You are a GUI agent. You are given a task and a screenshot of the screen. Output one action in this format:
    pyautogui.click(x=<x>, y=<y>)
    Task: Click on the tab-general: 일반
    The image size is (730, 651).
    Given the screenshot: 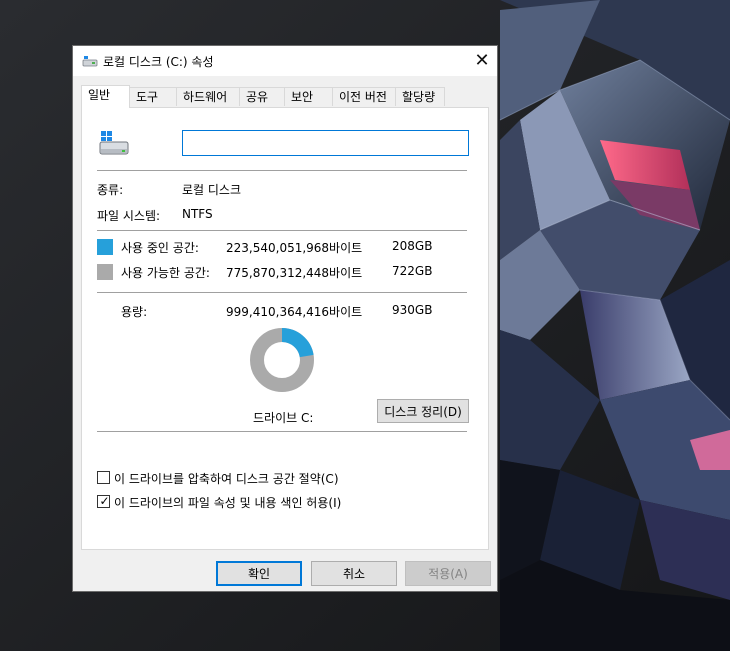 What is the action you would take?
    pyautogui.click(x=105, y=96)
    